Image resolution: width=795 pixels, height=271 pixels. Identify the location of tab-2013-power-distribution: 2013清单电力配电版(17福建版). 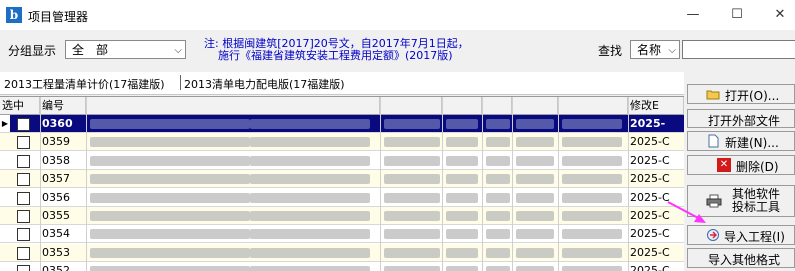
(264, 84).